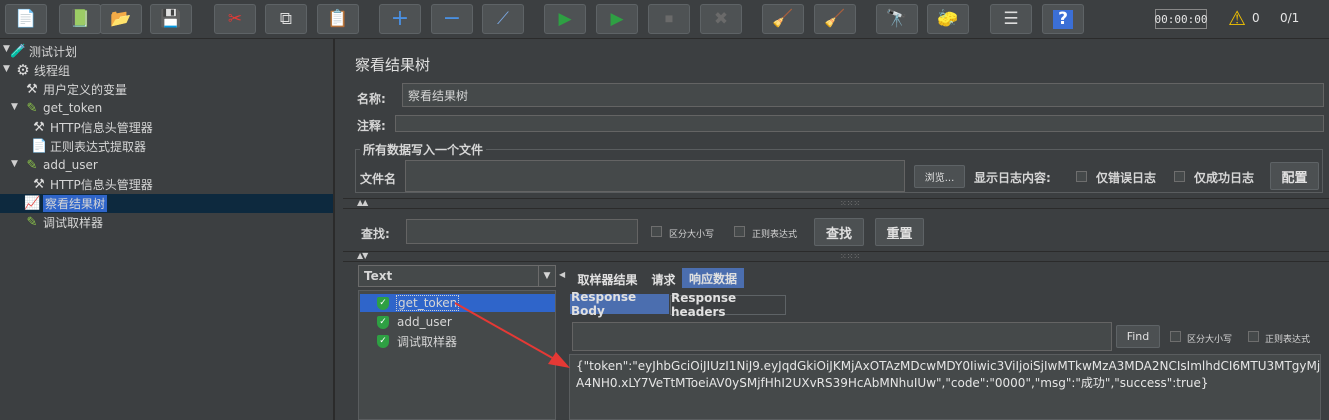 The width and height of the screenshot is (1329, 420). Describe the element at coordinates (505, 331) in the screenshot. I see `annotation-arrow-line` at that location.